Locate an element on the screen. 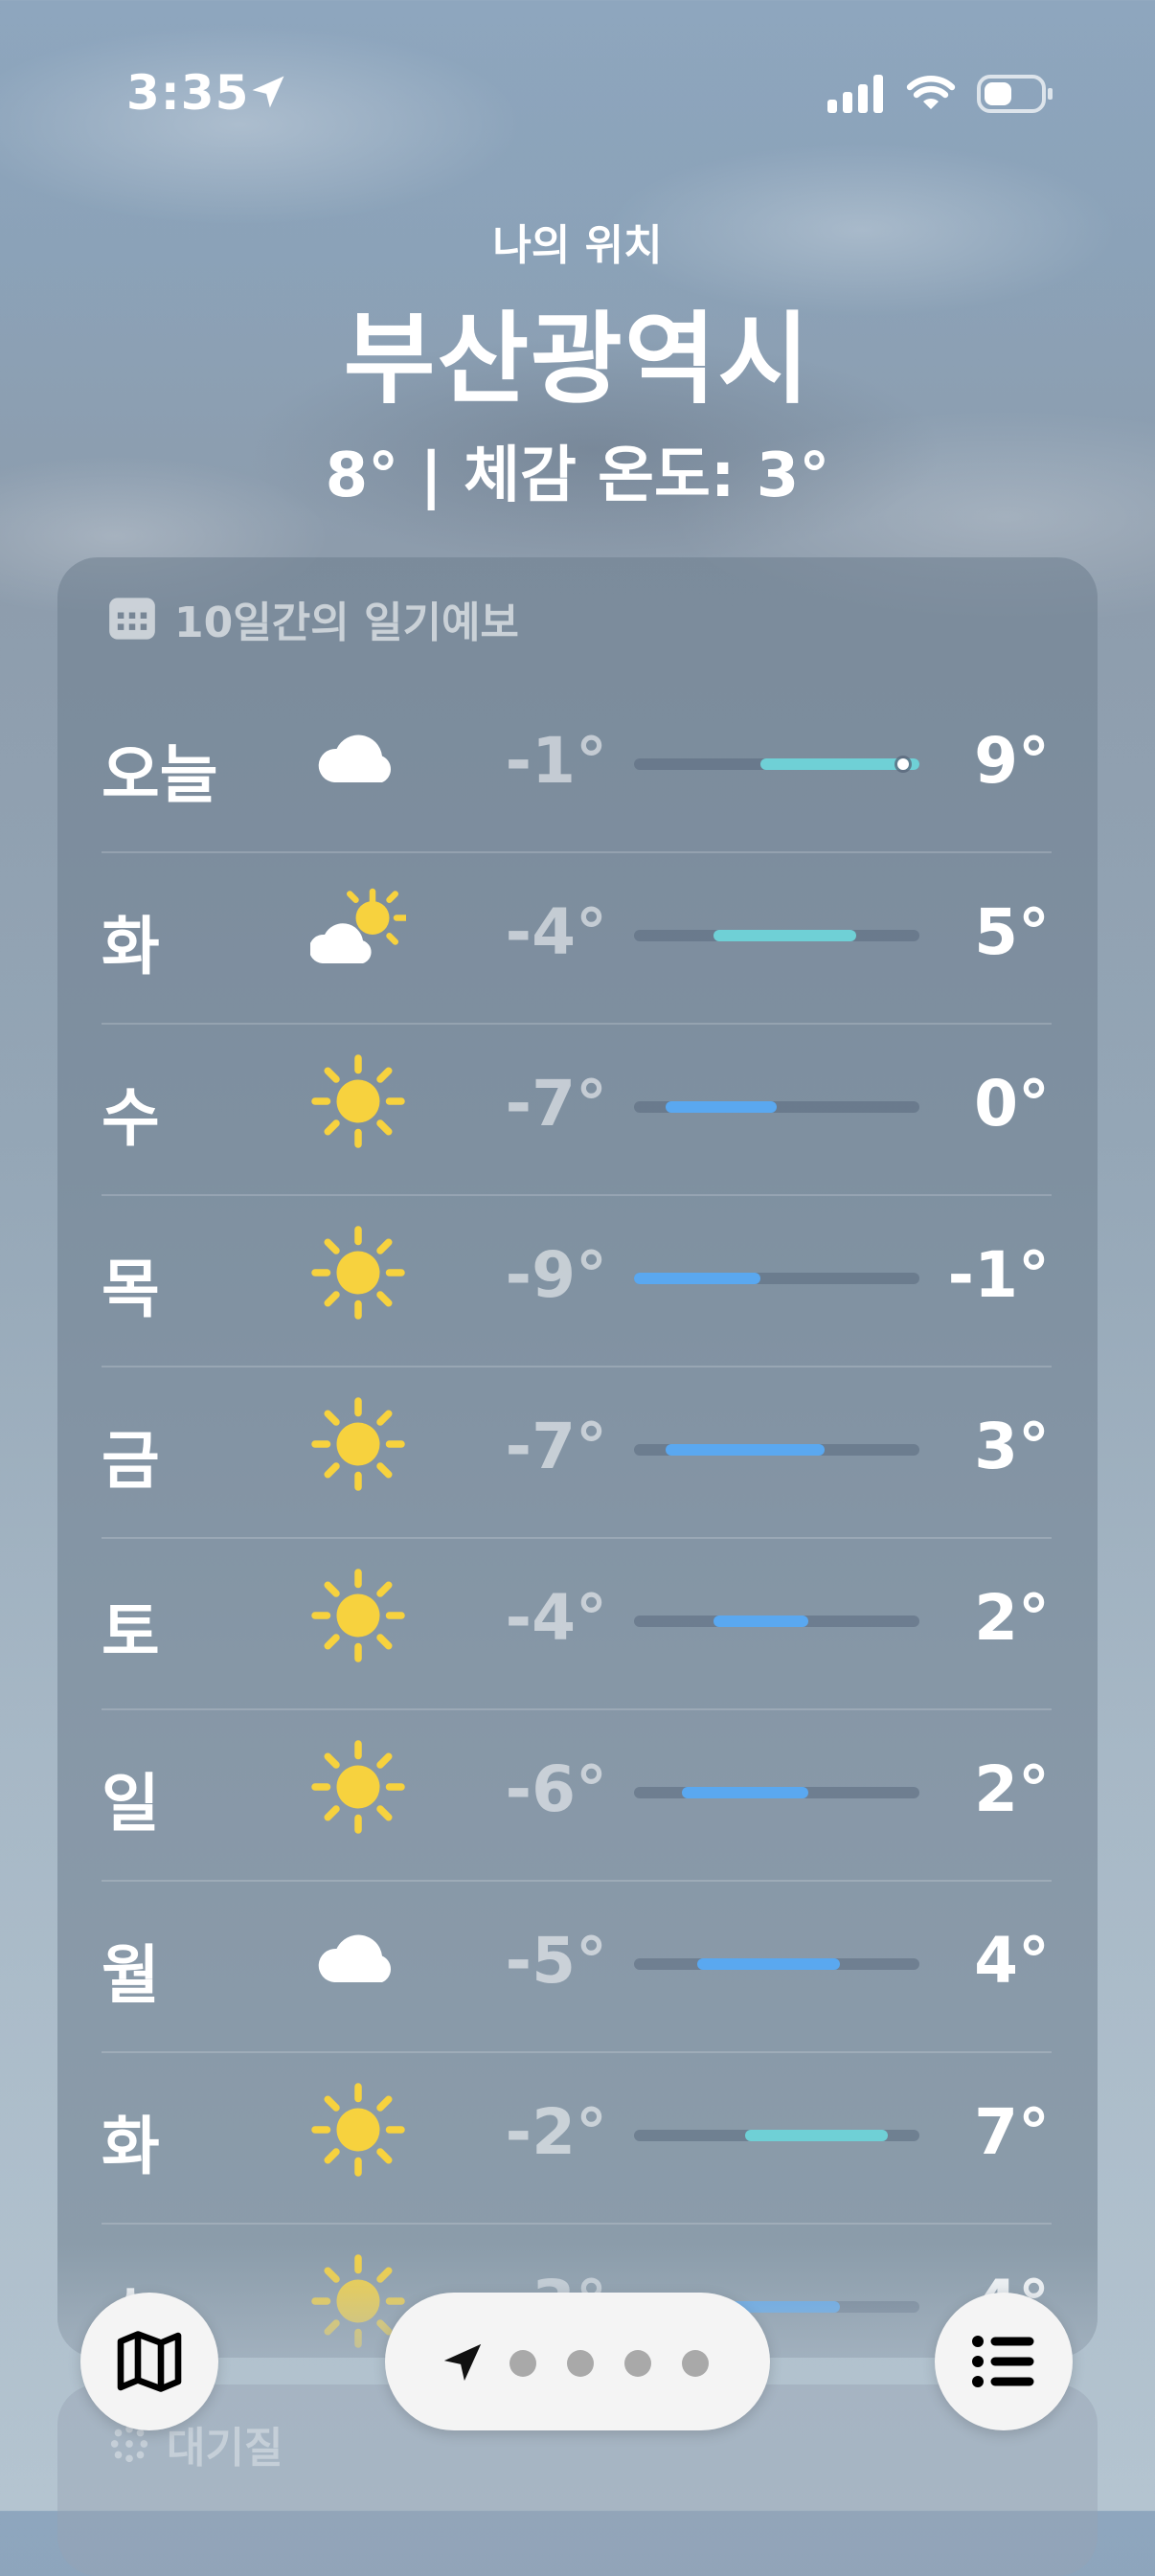 Image resolution: width=1155 pixels, height=2576 pixels. low-temp: -5° is located at coordinates (556, 1961).